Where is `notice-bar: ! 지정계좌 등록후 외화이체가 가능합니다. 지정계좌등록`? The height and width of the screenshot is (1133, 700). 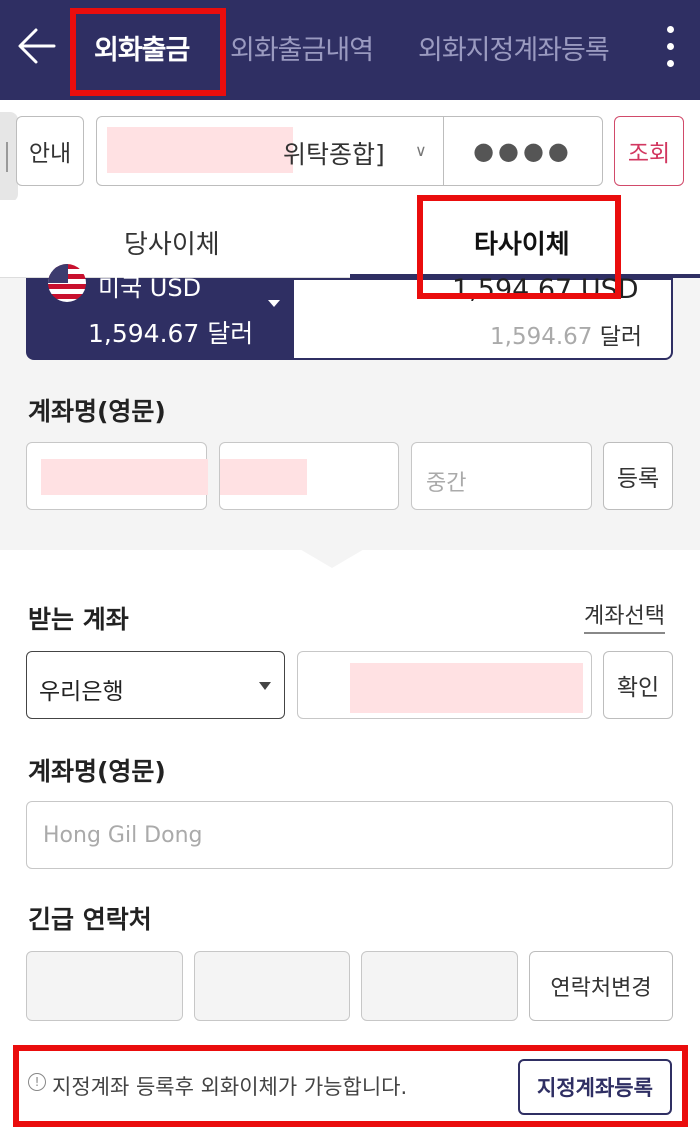
notice-bar: ! 지정계좌 등록후 외화이체가 가능합니다. 지정계좌등록 is located at coordinates (350, 1085).